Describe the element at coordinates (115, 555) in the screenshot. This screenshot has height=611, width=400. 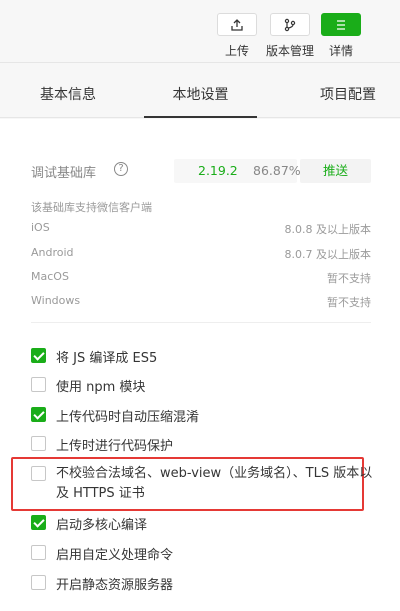
I see `option-label: 启用自定义处理命令` at that location.